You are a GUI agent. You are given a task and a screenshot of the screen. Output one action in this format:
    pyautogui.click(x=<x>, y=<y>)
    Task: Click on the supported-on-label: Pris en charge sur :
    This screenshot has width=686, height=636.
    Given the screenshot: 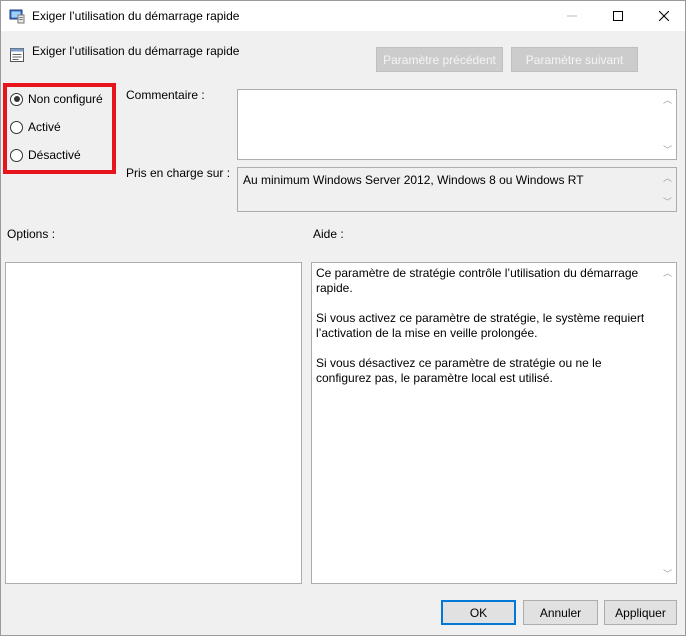 What is the action you would take?
    pyautogui.click(x=178, y=173)
    